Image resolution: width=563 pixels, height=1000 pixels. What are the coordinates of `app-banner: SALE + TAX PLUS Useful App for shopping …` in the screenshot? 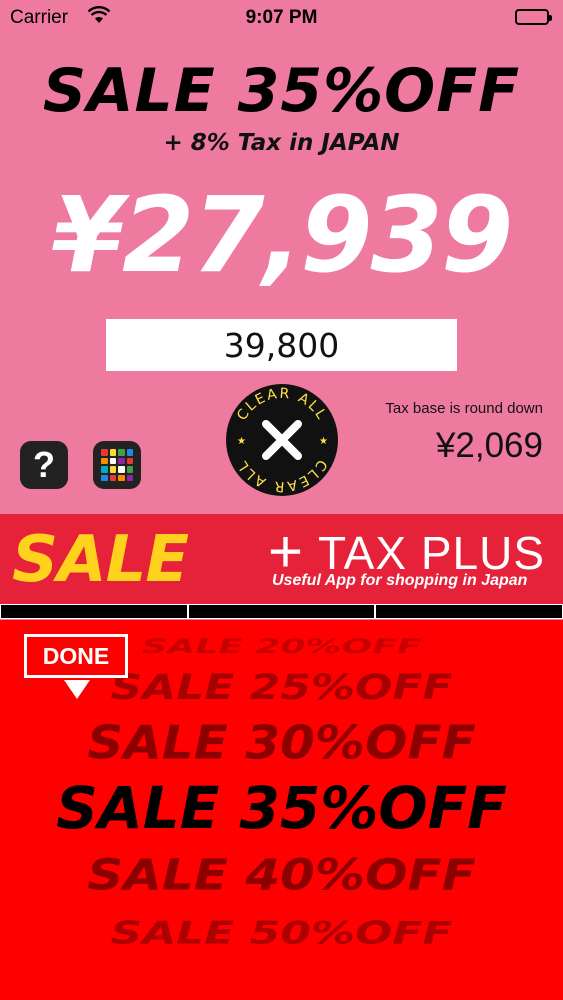 It's located at (281, 559).